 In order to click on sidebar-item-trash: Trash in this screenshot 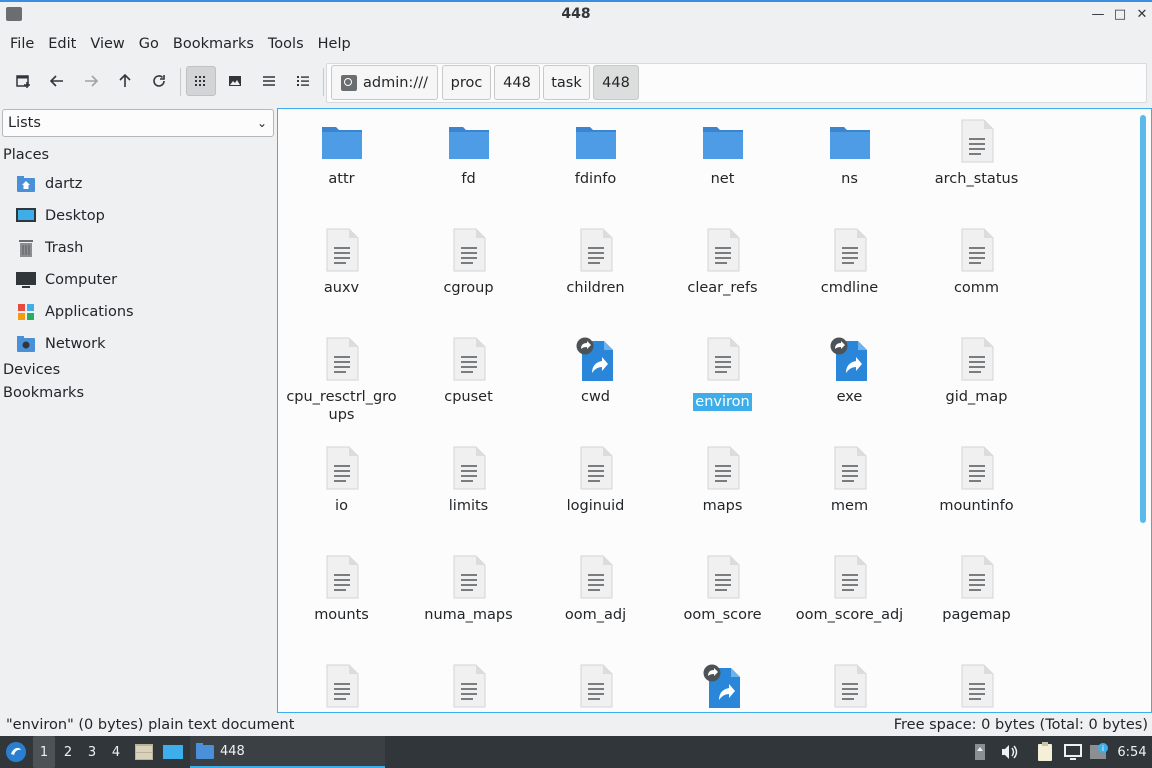, I will do `click(49, 248)`.